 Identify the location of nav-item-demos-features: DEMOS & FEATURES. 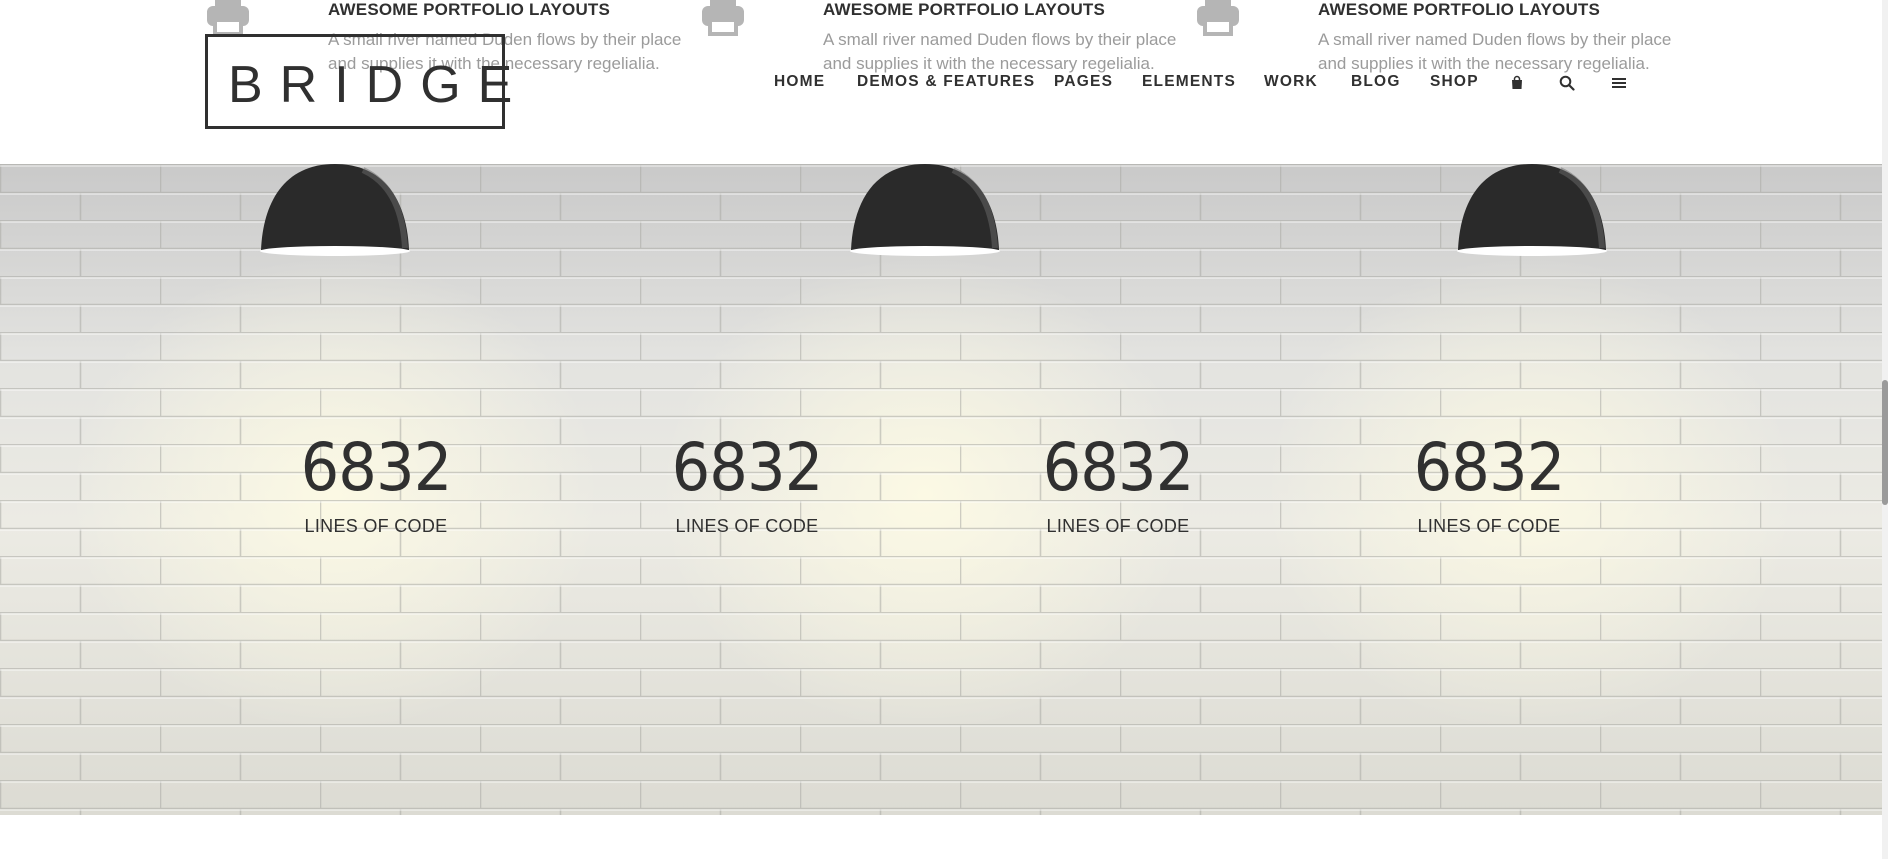
(946, 82).